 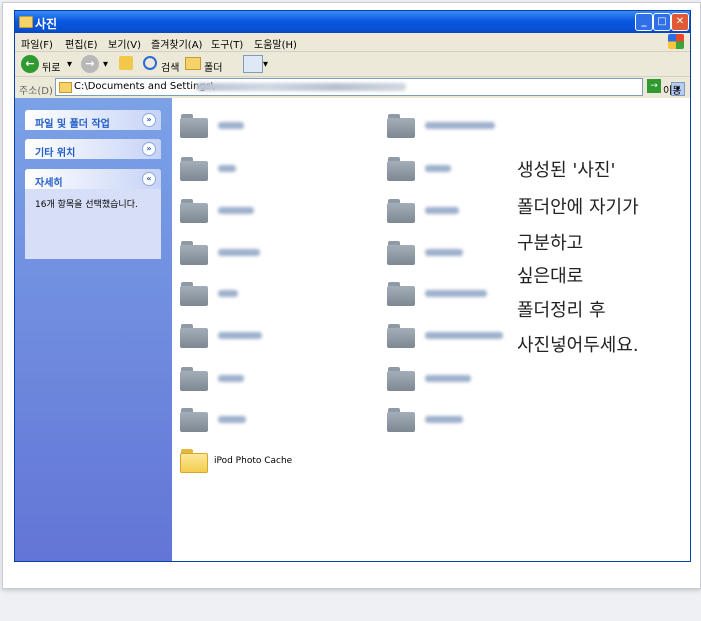 I want to click on details-panel: 자세히 « 16개 항목을 선택했습니다., so click(x=93, y=214).